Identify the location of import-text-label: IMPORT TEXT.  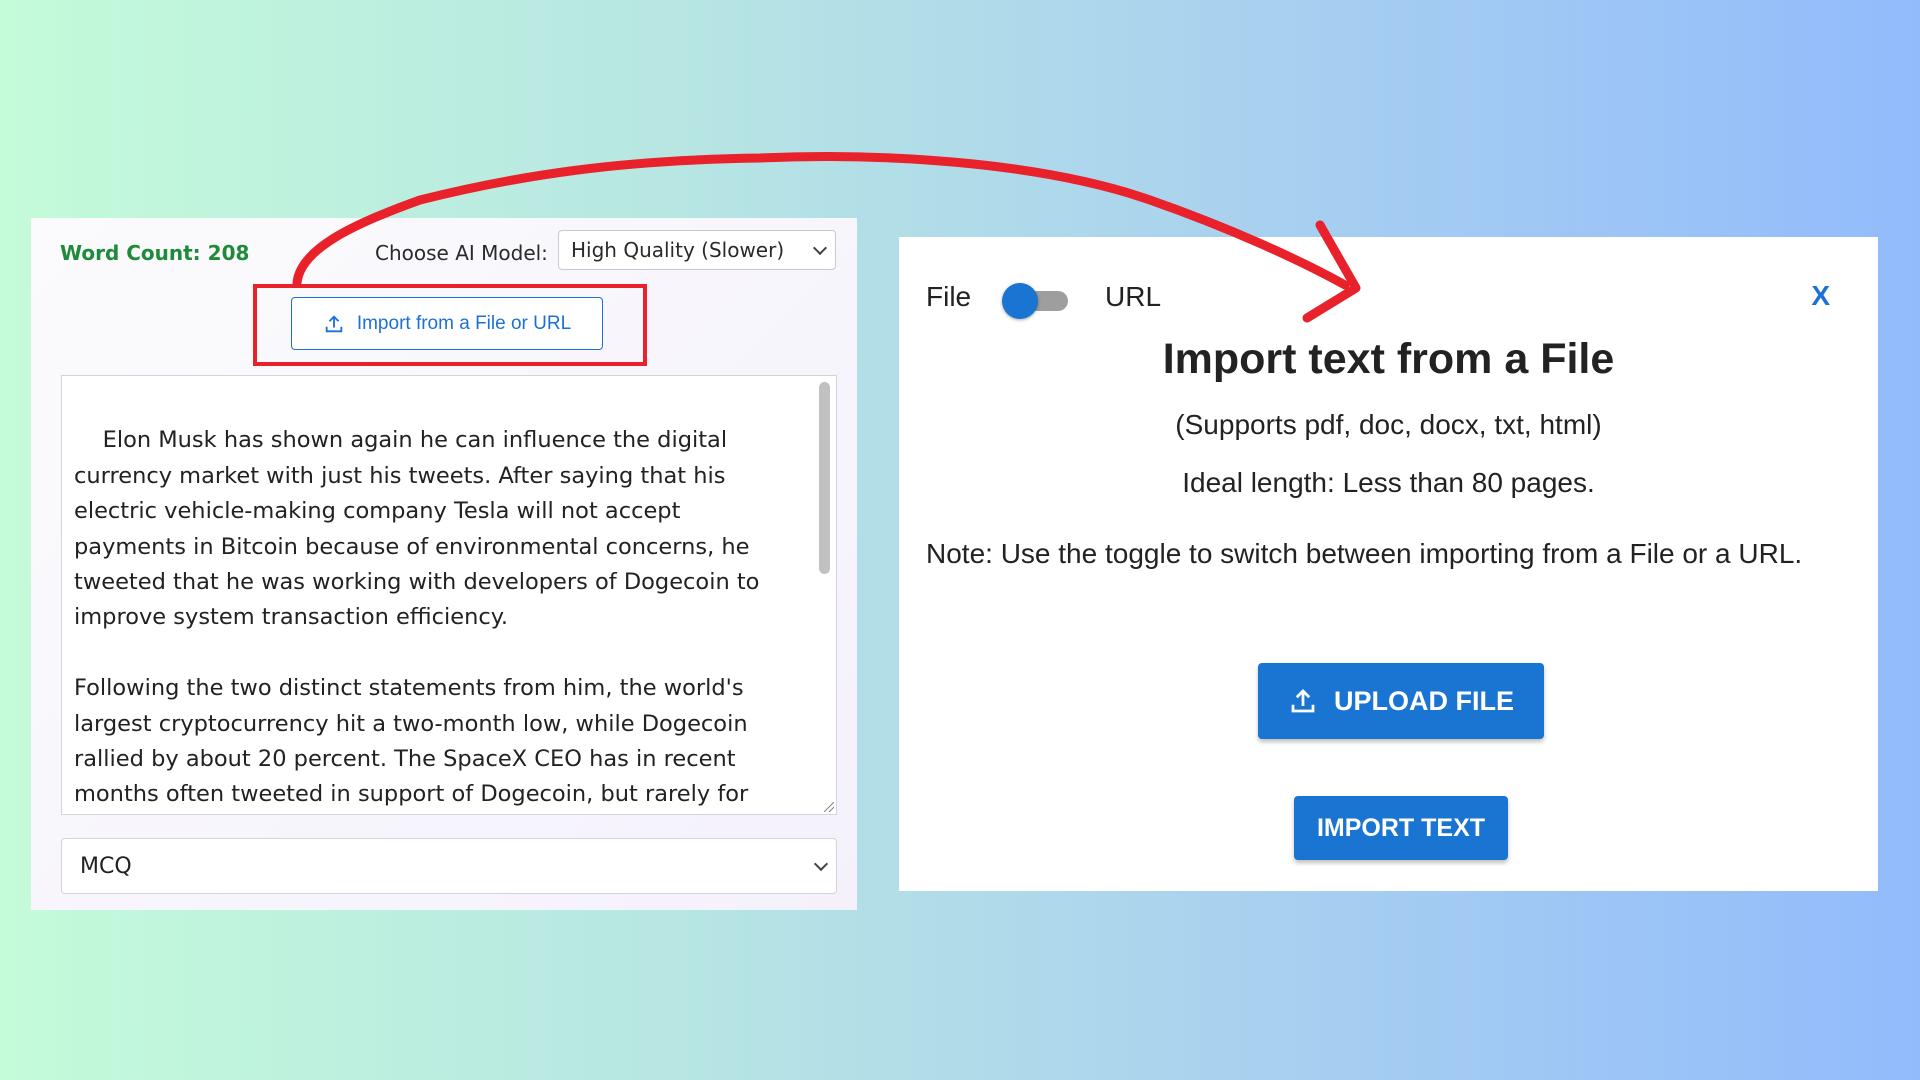
(1401, 827).